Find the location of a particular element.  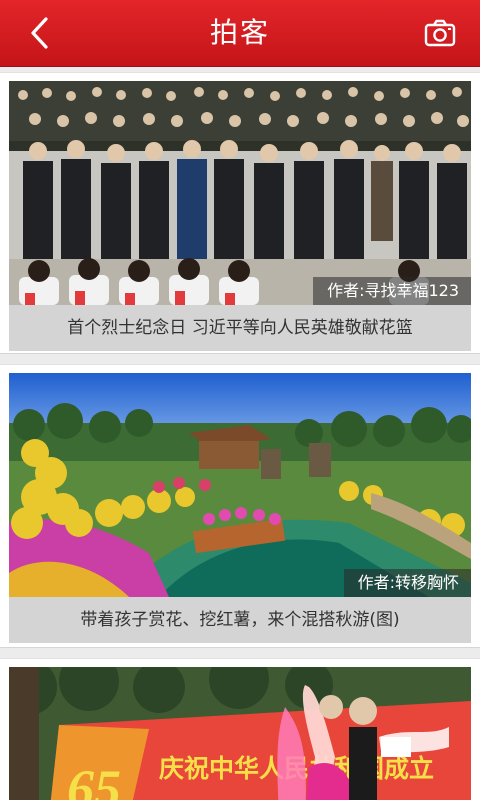

camera-icon is located at coordinates (440, 33).